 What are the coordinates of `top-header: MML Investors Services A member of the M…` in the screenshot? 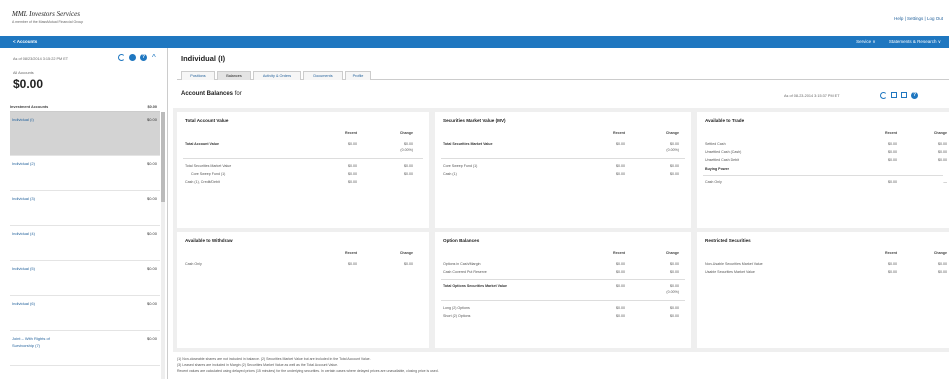 It's located at (474, 17).